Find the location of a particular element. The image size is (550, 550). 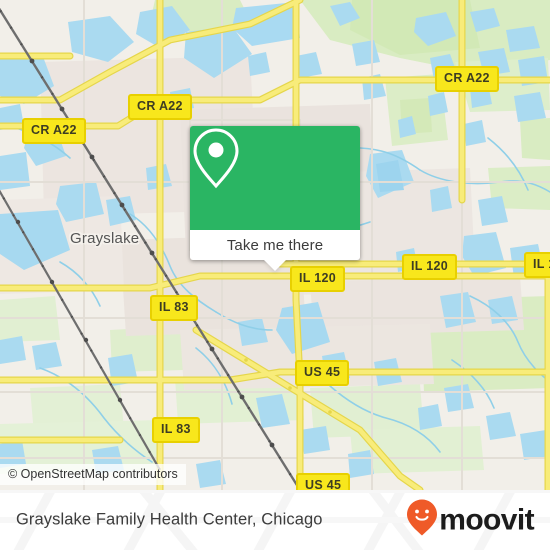

take-me-there-label: Take me there is located at coordinates (275, 245).